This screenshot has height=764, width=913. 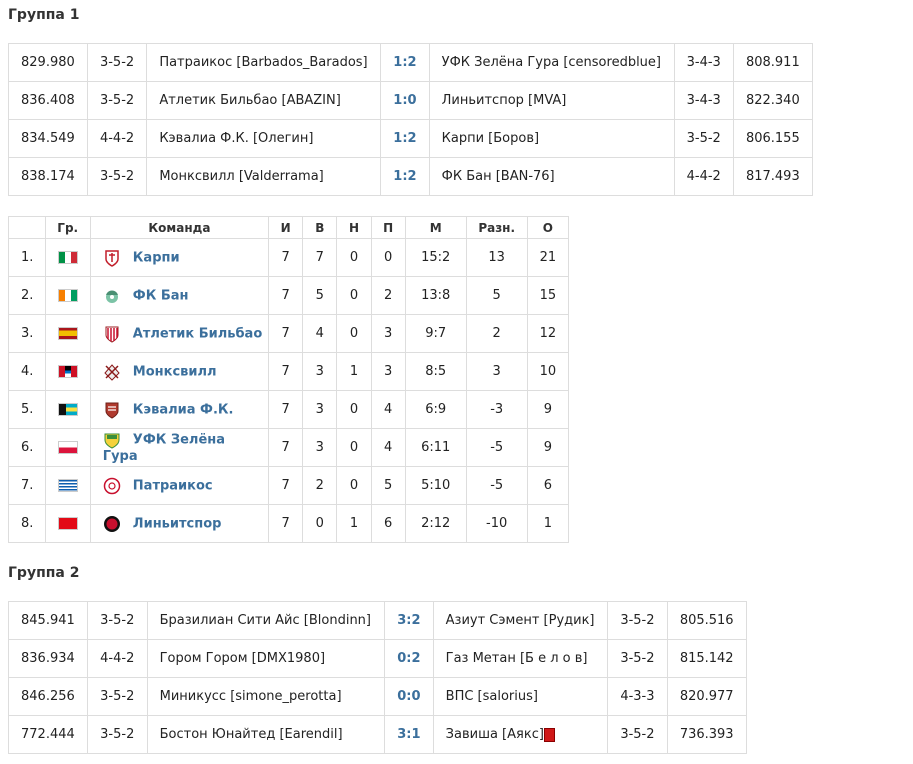 I want to click on home-team-link: Бразилиан Сити Айс [Blondinn], so click(x=266, y=620).